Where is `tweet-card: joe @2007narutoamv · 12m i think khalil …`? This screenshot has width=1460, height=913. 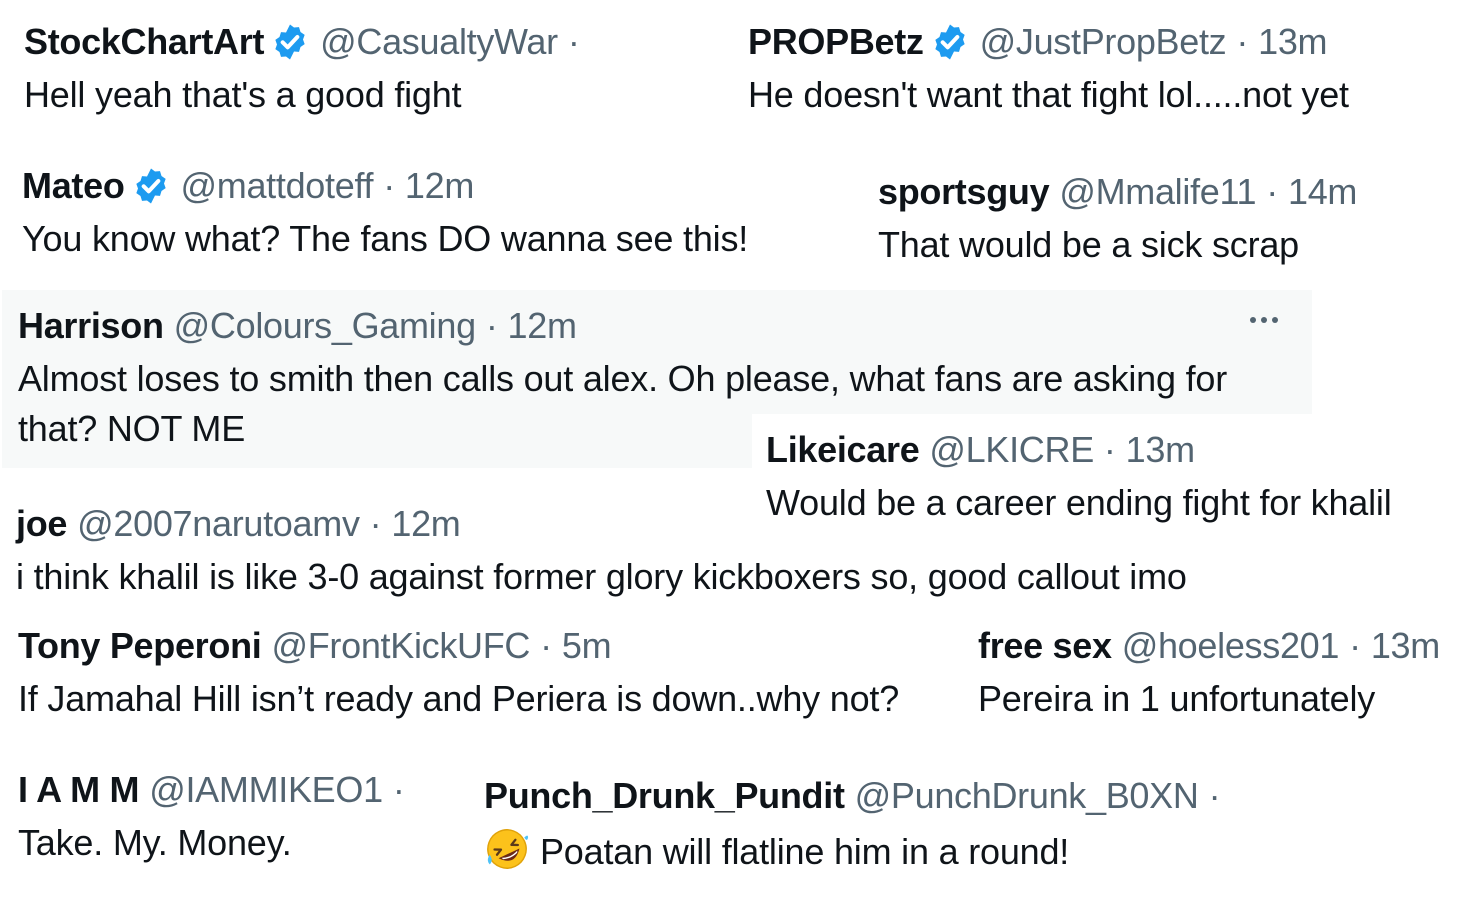 tweet-card: joe @2007narutoamv · 12m i think khalil … is located at coordinates (601, 551).